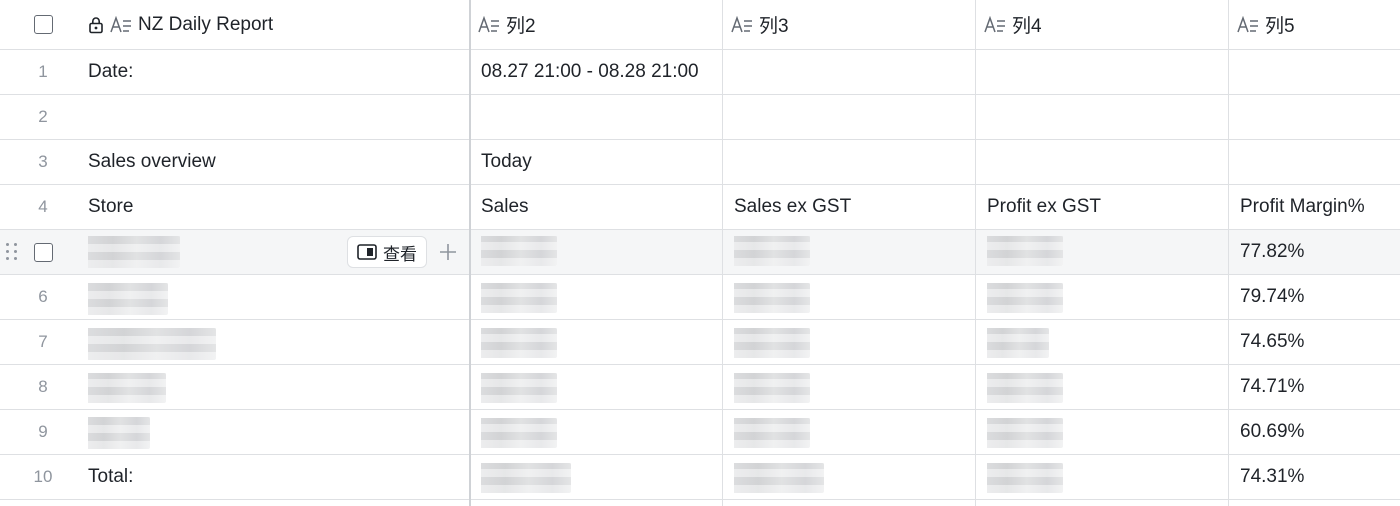 The image size is (1400, 506). Describe the element at coordinates (43, 206) in the screenshot. I see `row-number: 4` at that location.